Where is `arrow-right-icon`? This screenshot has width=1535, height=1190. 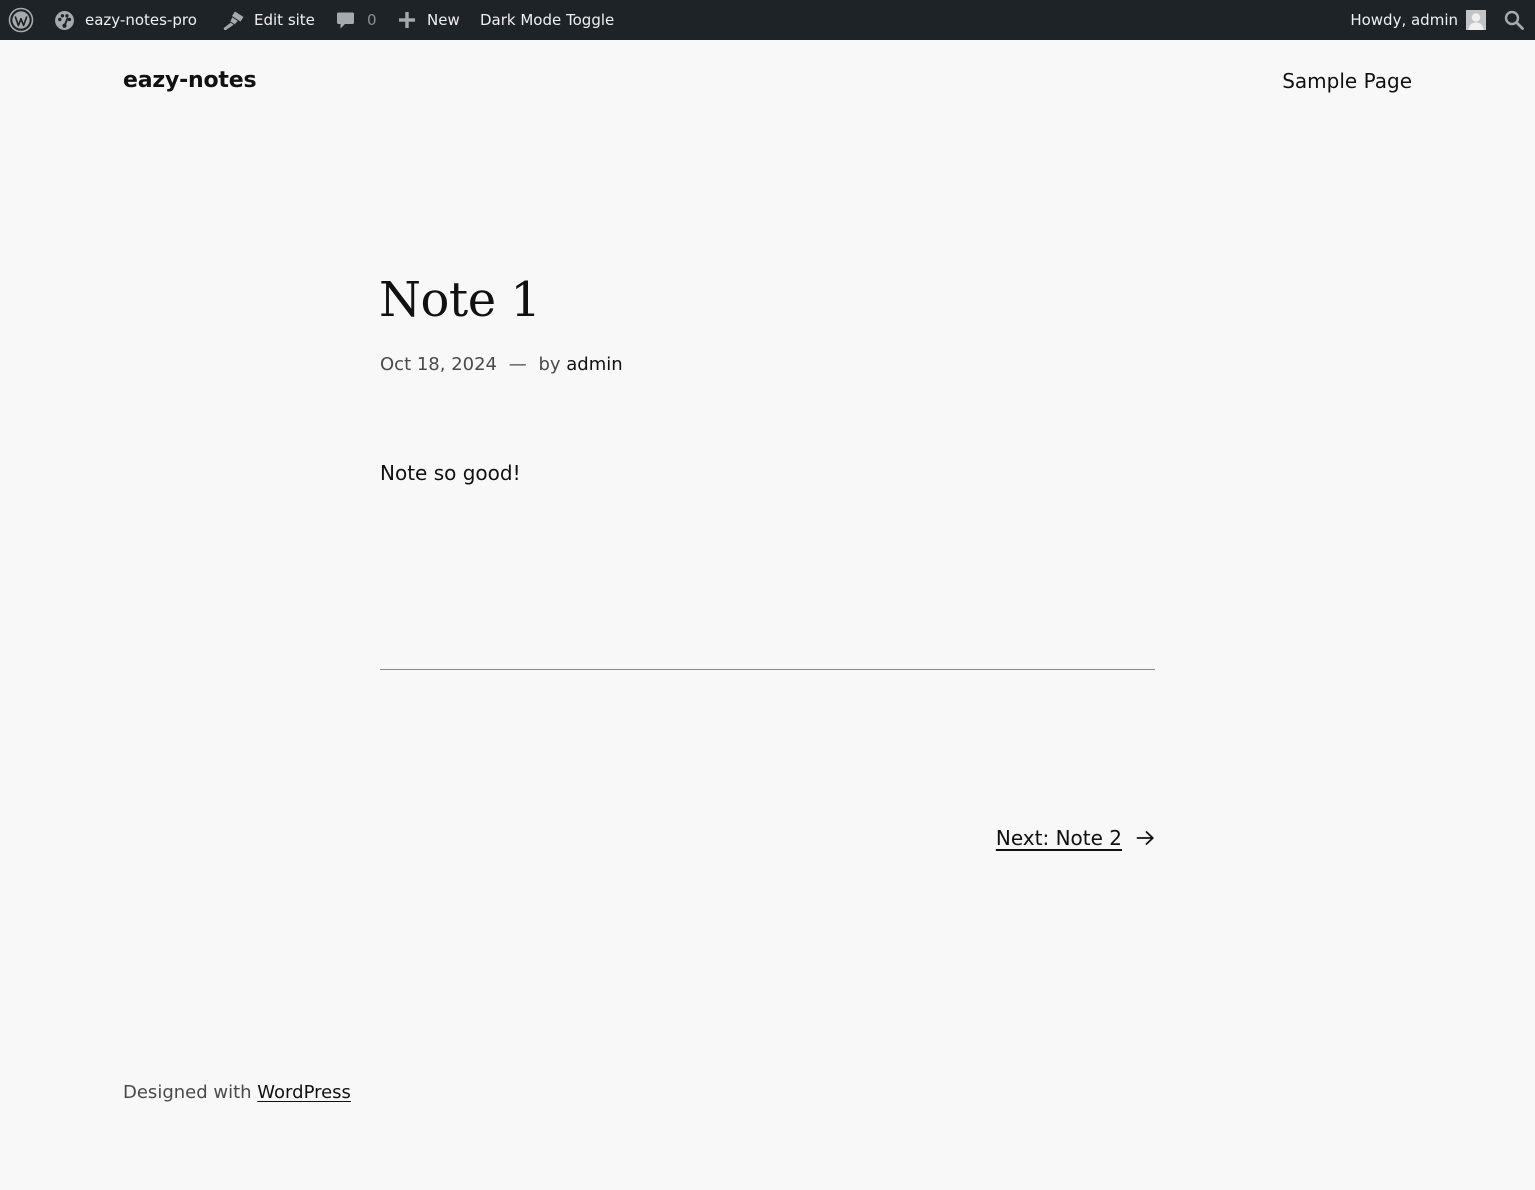
arrow-right-icon is located at coordinates (1145, 838).